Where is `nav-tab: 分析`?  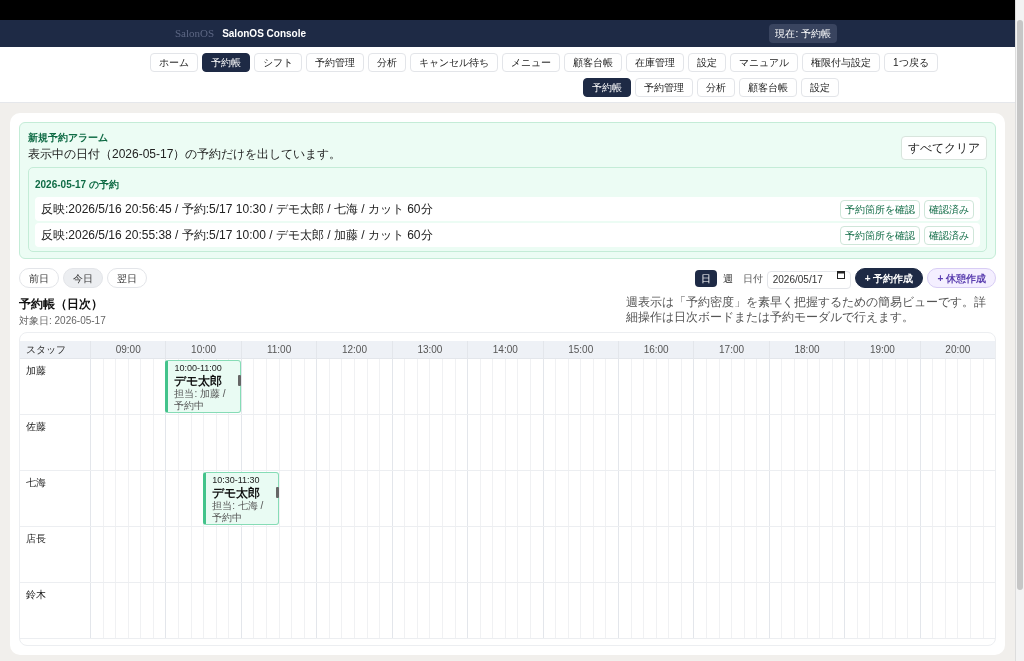 nav-tab: 分析 is located at coordinates (387, 62).